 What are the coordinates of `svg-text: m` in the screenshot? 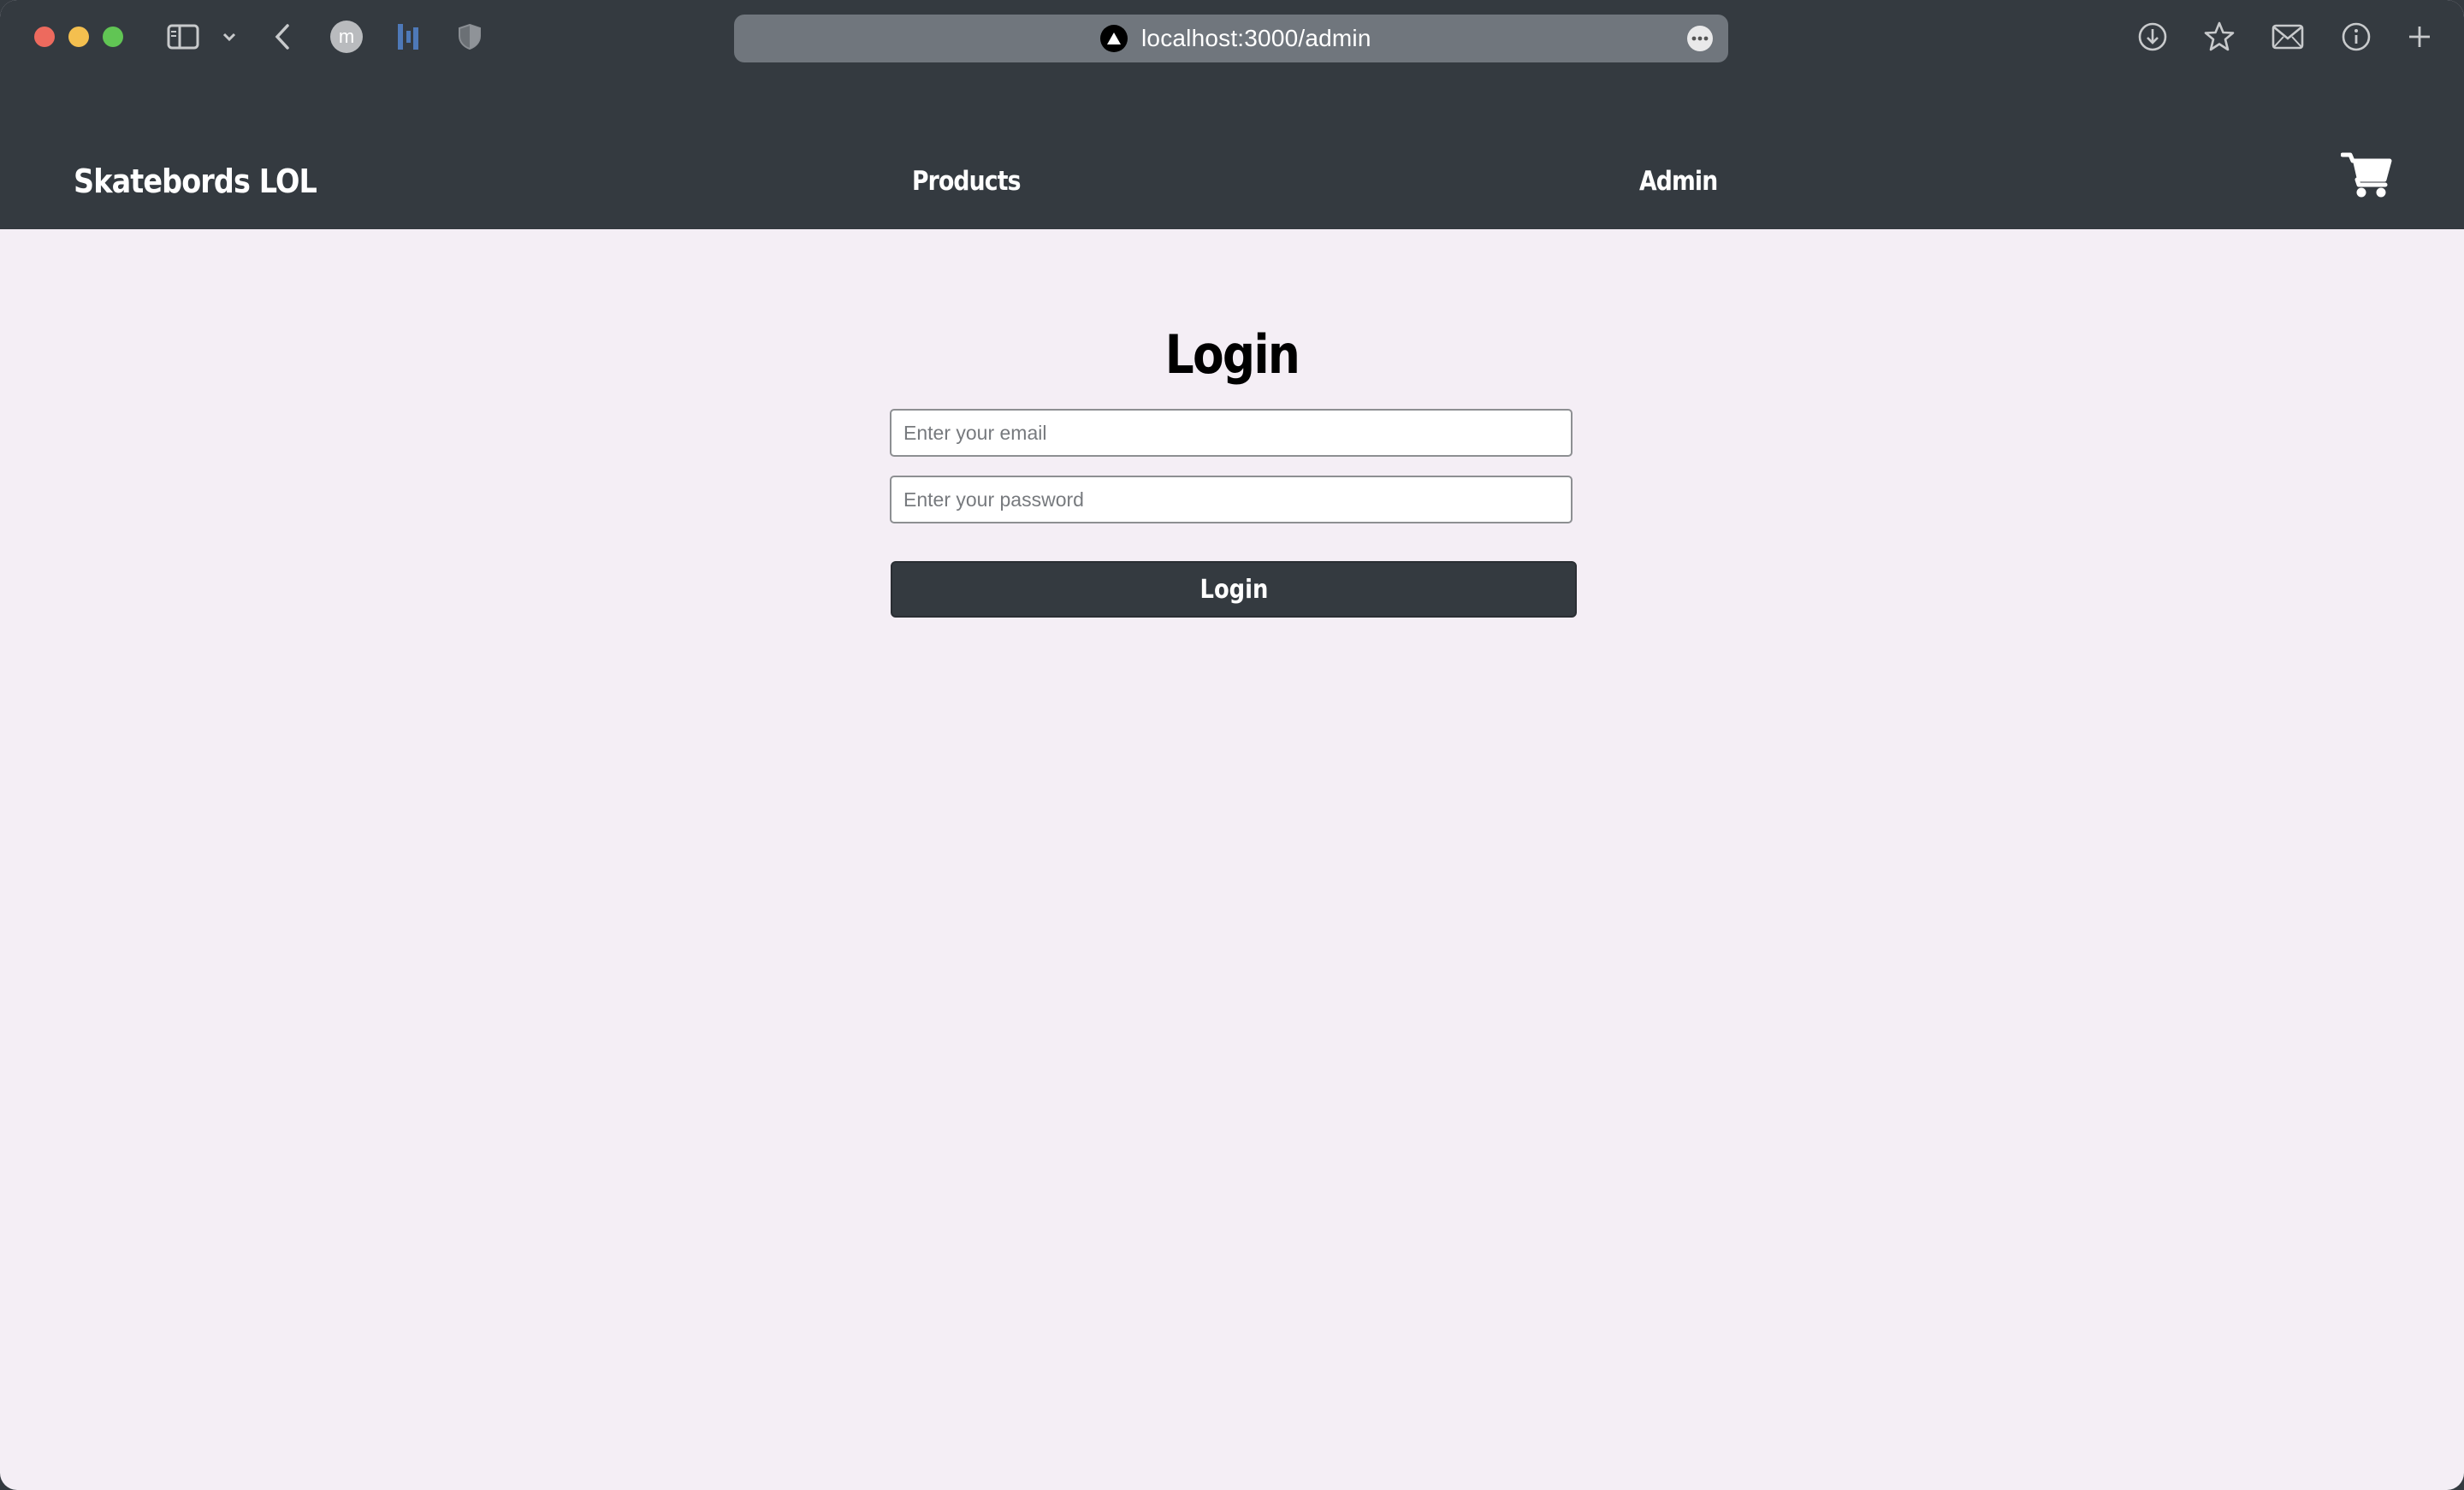 It's located at (346, 37).